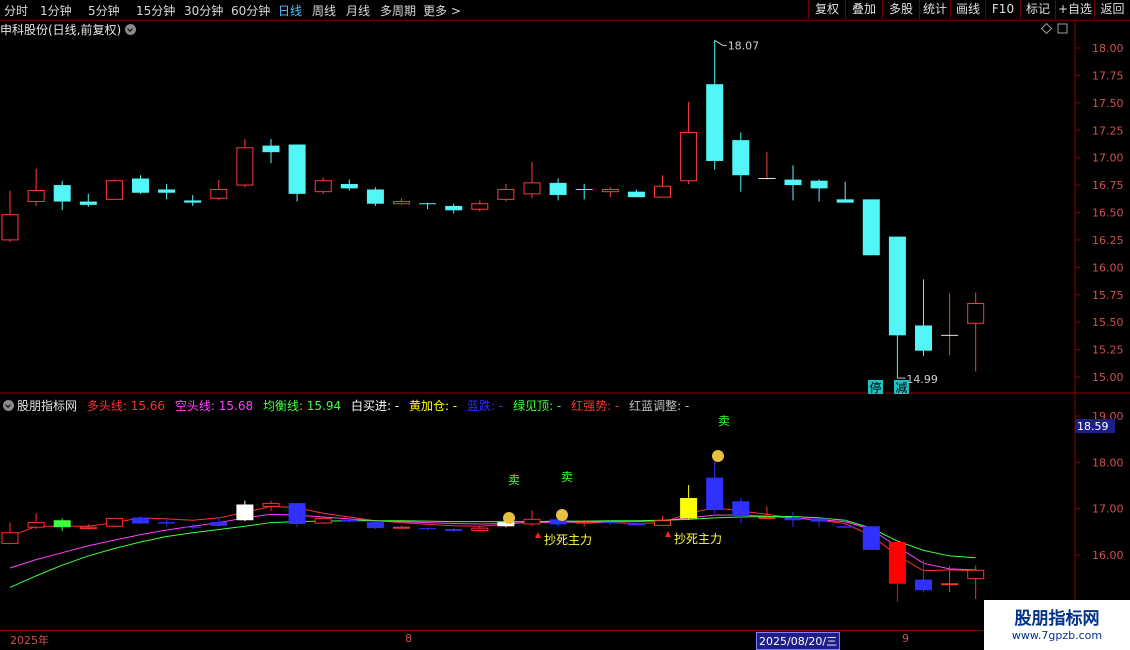  I want to click on price-tick-label: 18.00, so click(1108, 48).